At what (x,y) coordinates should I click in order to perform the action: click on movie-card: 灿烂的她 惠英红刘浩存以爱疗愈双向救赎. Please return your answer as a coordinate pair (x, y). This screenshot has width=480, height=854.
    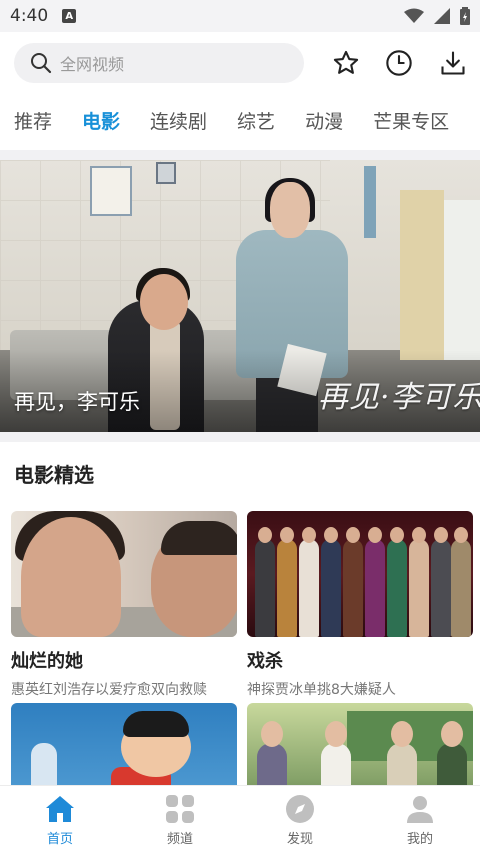
    Looking at the image, I should click on (124, 605).